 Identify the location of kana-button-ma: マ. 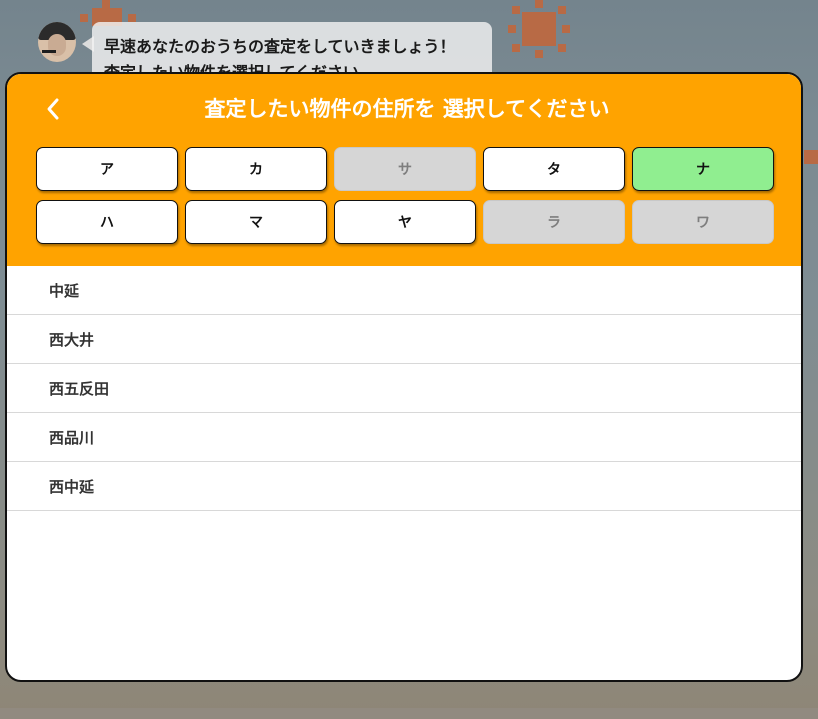
(256, 222).